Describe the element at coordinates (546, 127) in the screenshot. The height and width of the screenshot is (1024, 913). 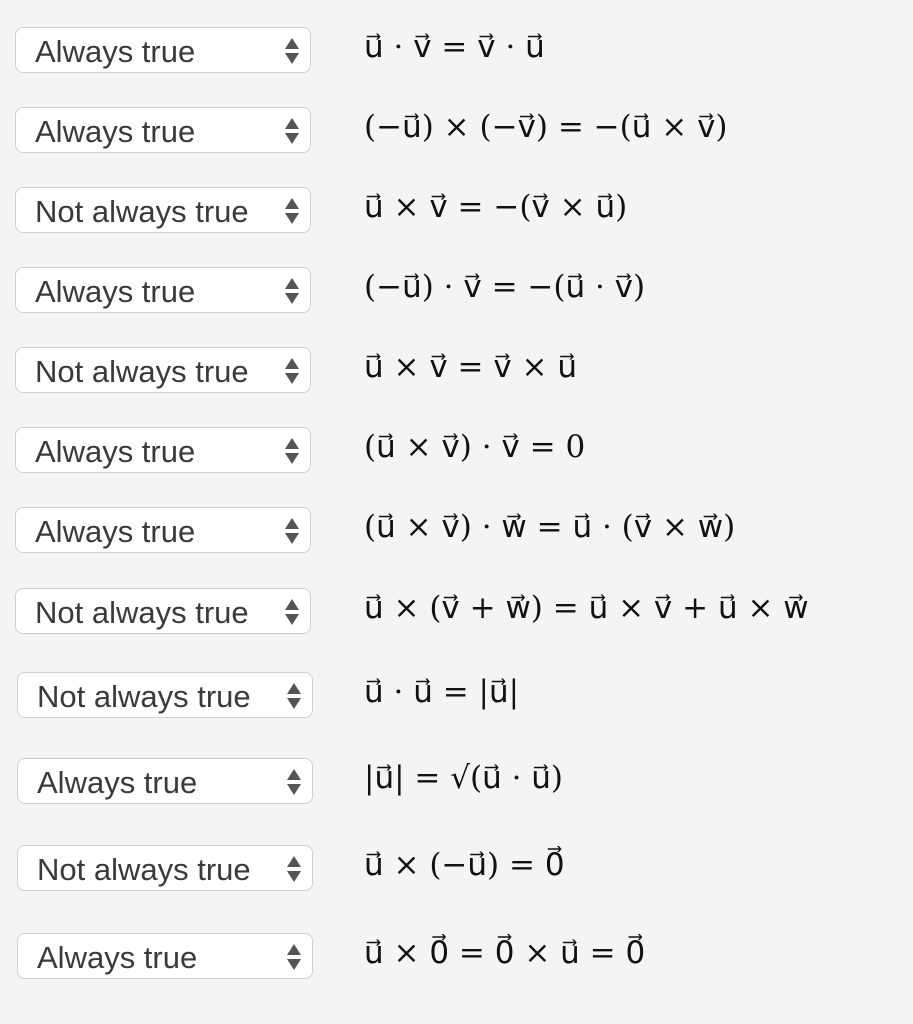
I see `math-statement: (−u⃗) × (−v⃗) = −(u⃗ × v⃗)` at that location.